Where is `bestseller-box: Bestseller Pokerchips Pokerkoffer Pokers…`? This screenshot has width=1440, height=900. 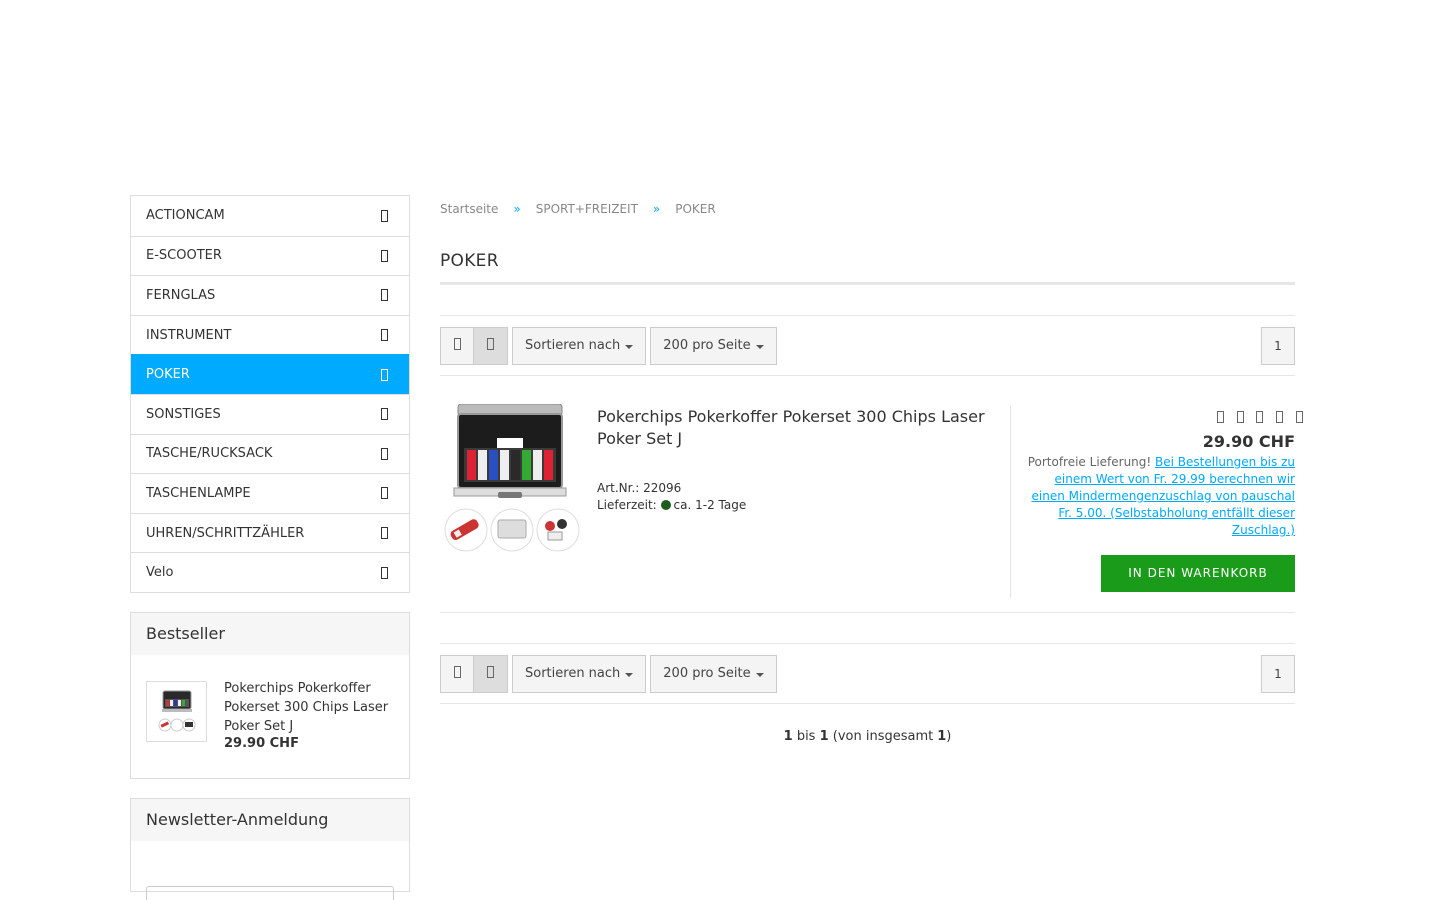 bestseller-box: Bestseller Pokerchips Pokerkoffer Pokers… is located at coordinates (270, 695).